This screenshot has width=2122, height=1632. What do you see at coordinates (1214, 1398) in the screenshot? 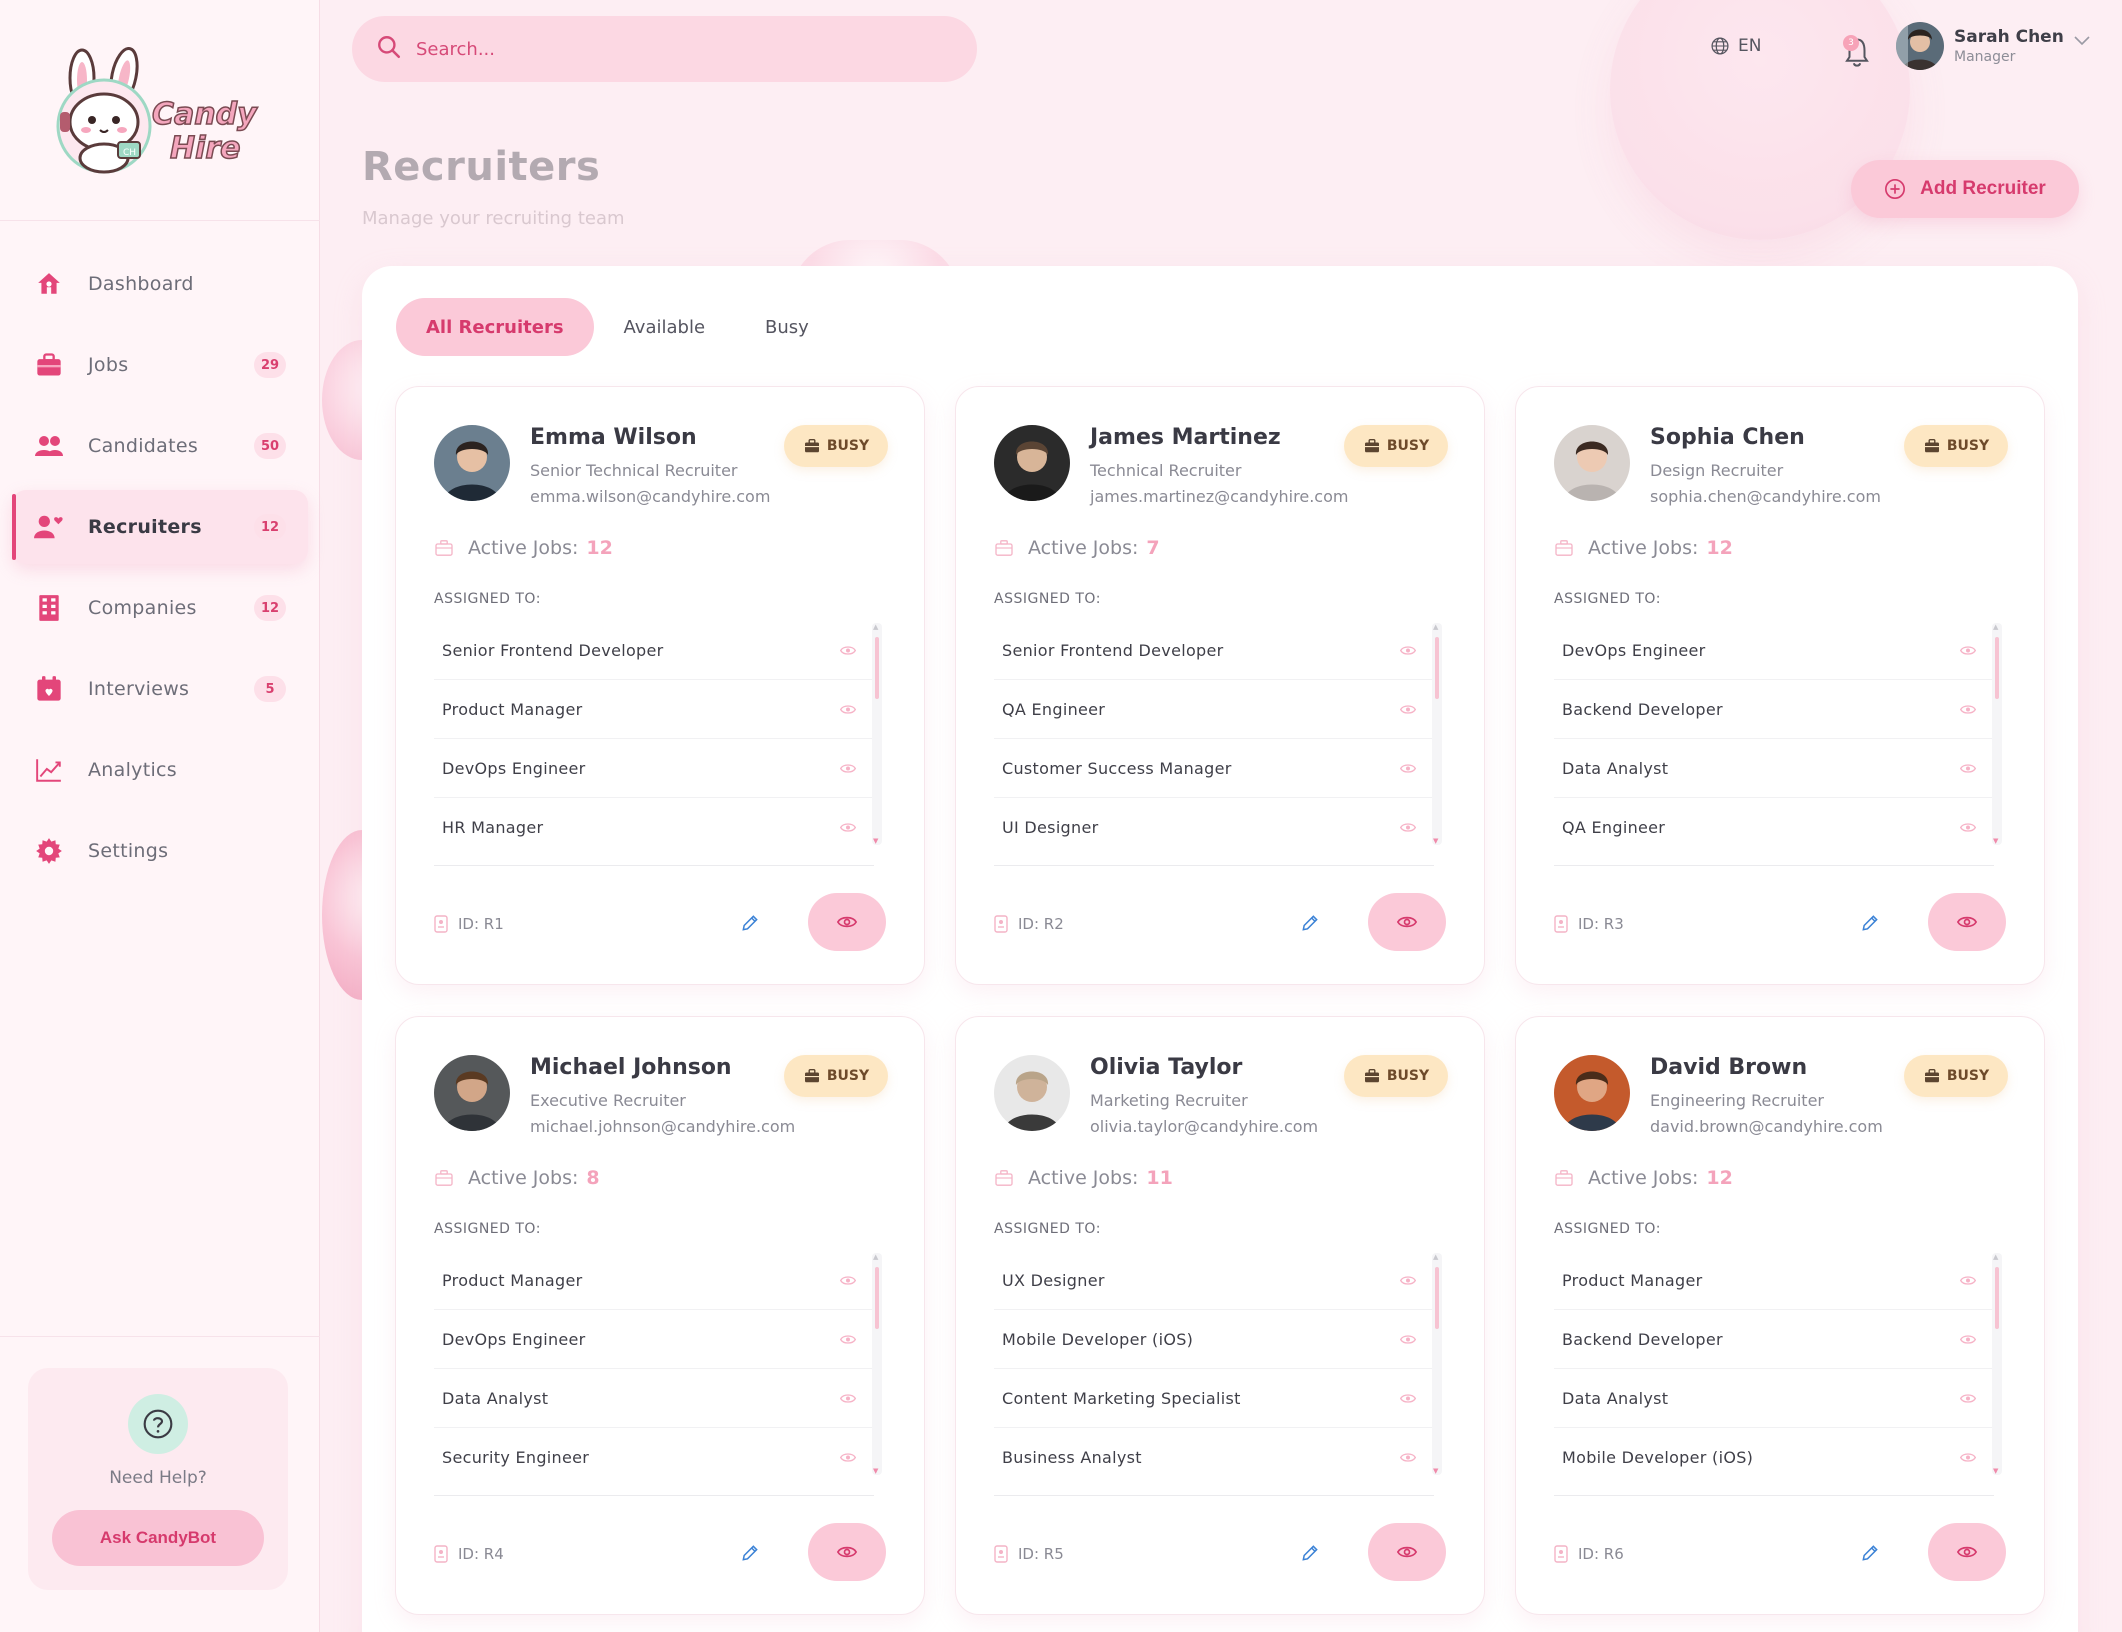
I see `assigned-job-row: Content Marketing Specialist` at bounding box center [1214, 1398].